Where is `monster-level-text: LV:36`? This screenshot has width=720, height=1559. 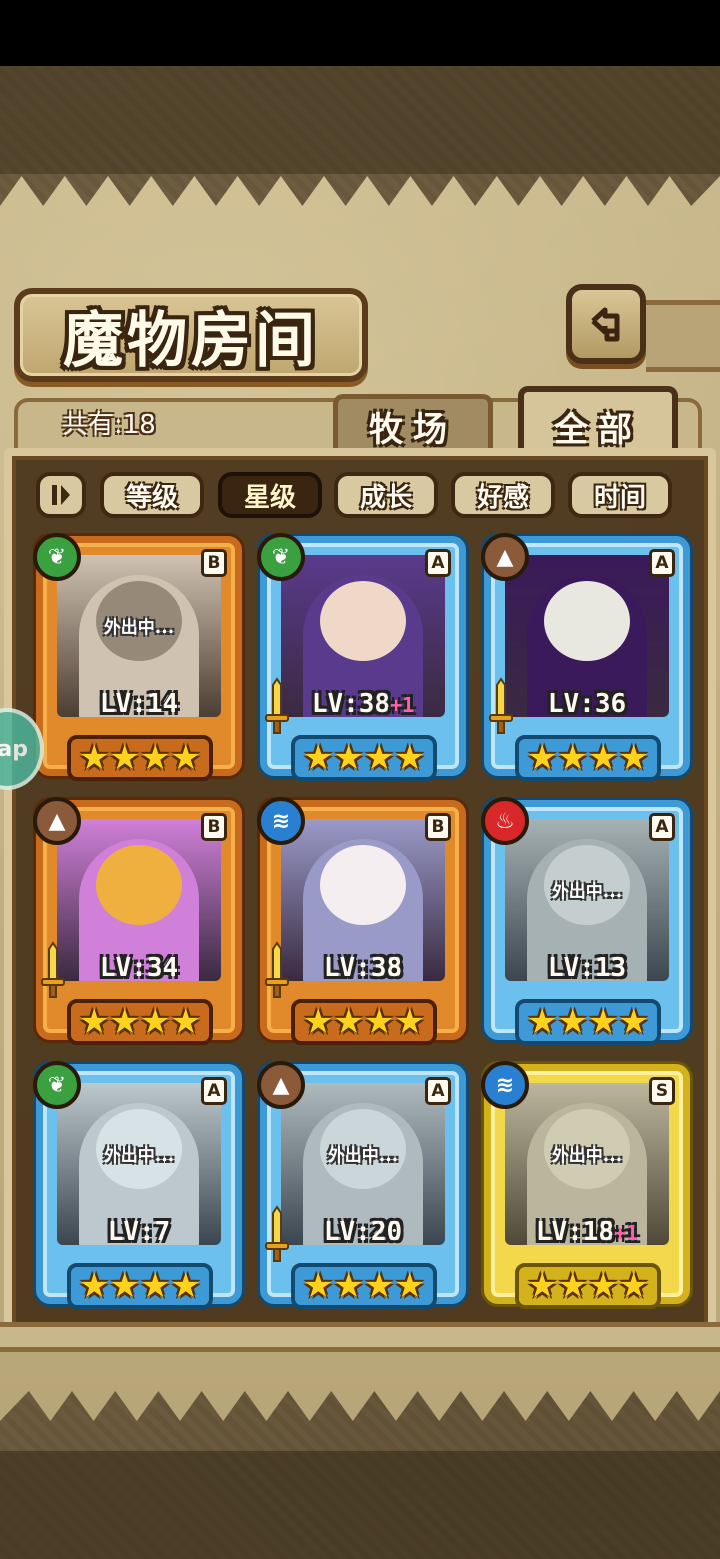 monster-level-text: LV:36 is located at coordinates (587, 704).